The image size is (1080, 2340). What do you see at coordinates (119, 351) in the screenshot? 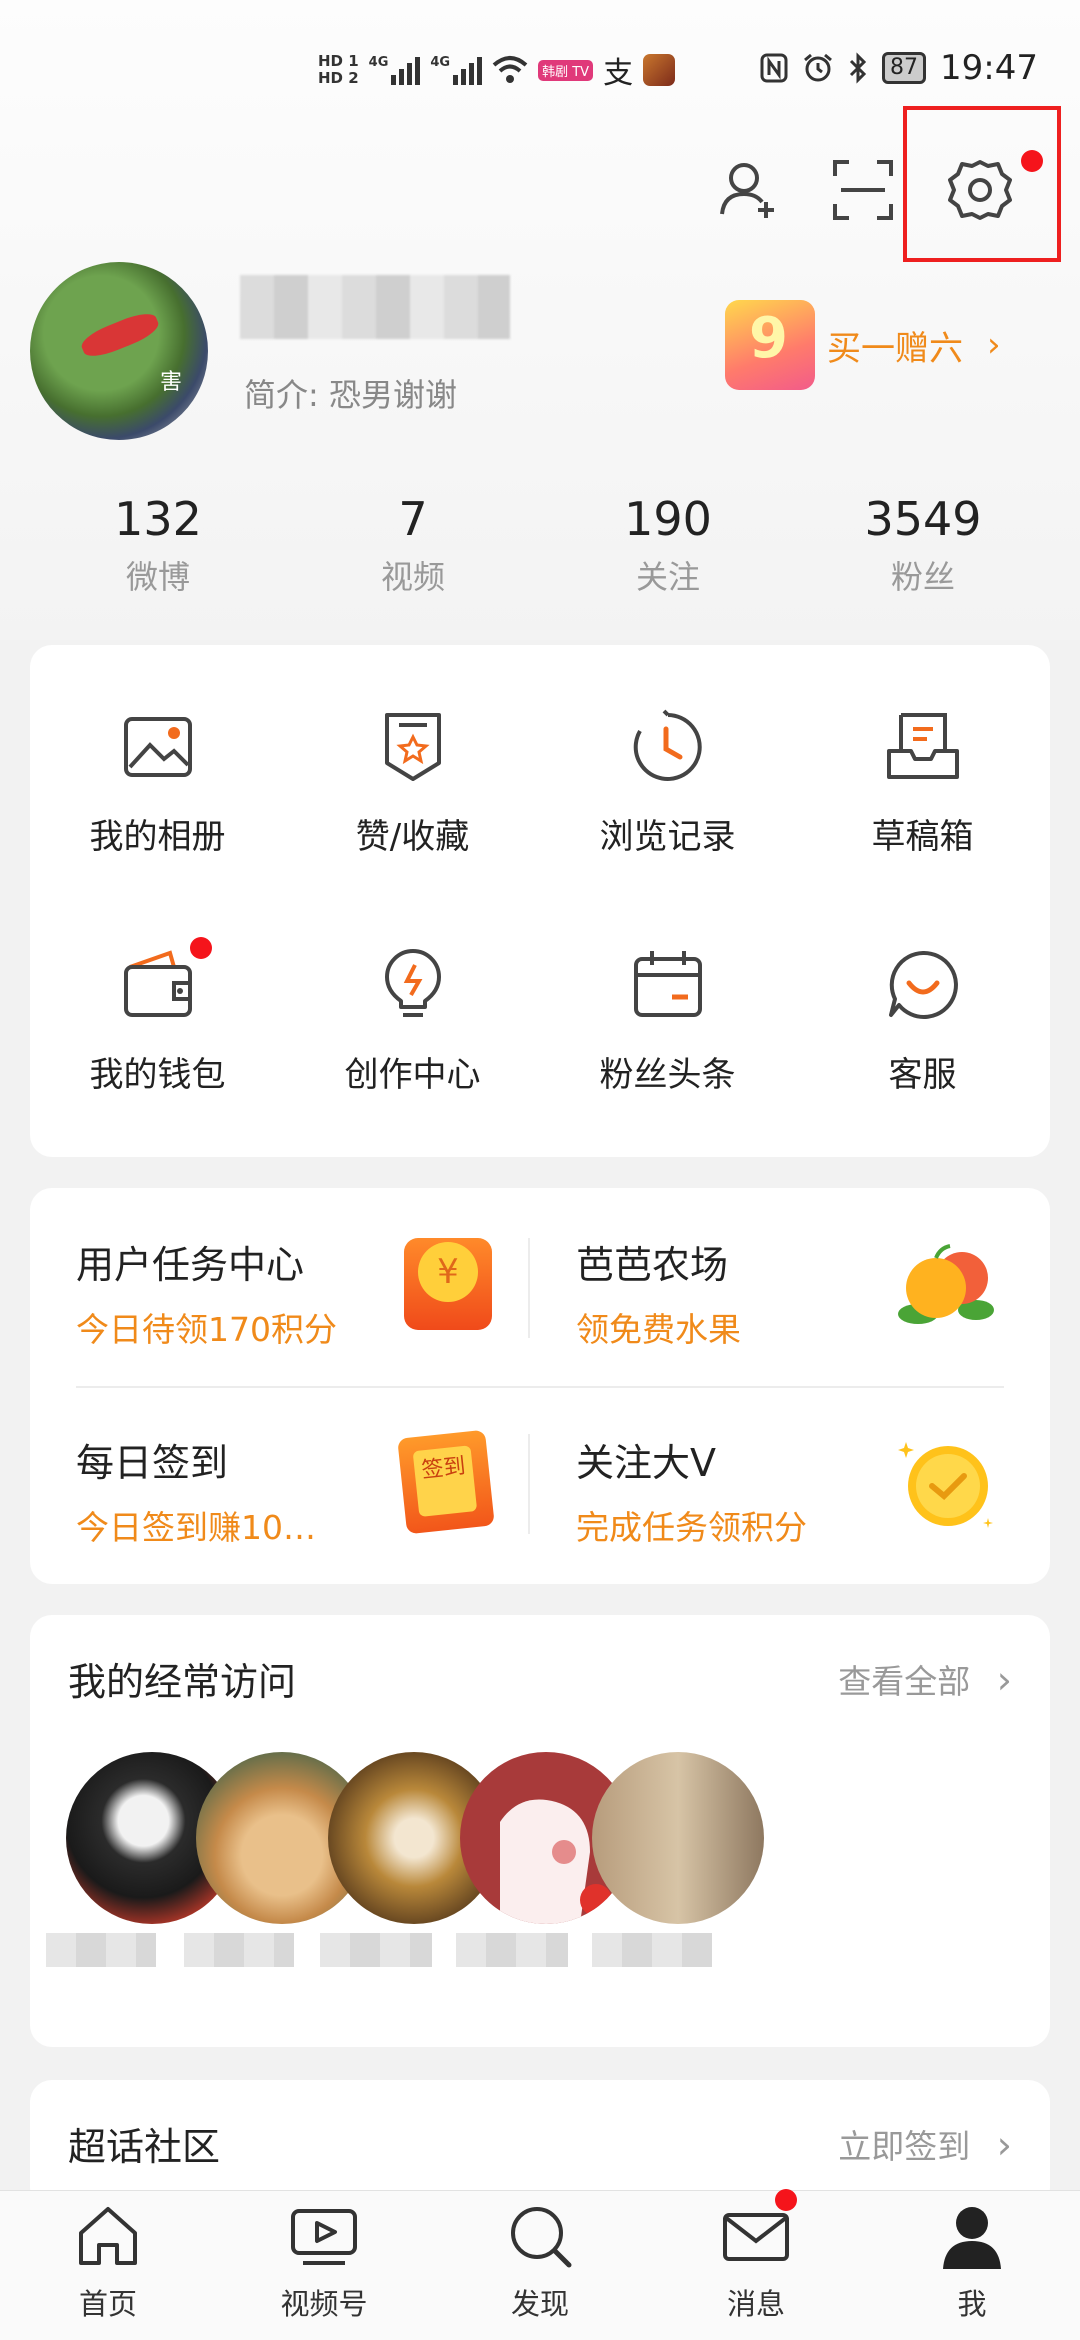
I see `avatar: 害` at bounding box center [119, 351].